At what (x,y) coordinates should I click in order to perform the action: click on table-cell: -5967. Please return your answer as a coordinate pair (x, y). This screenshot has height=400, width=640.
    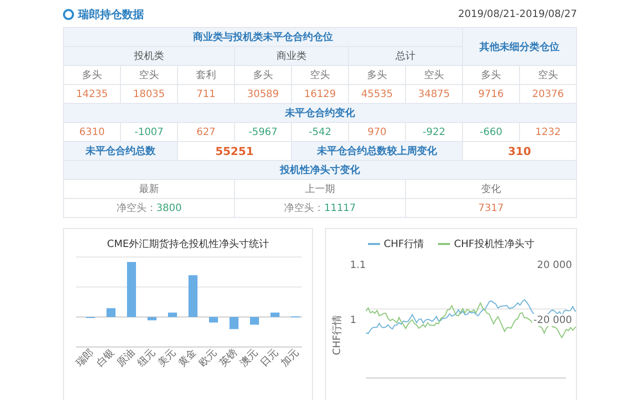
    Looking at the image, I should click on (263, 132).